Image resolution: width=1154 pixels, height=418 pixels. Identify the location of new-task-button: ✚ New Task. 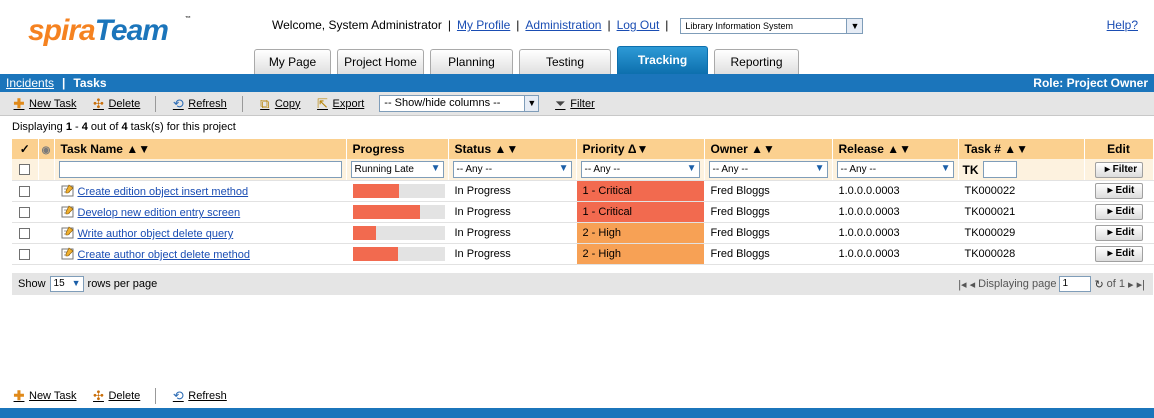
(44, 103).